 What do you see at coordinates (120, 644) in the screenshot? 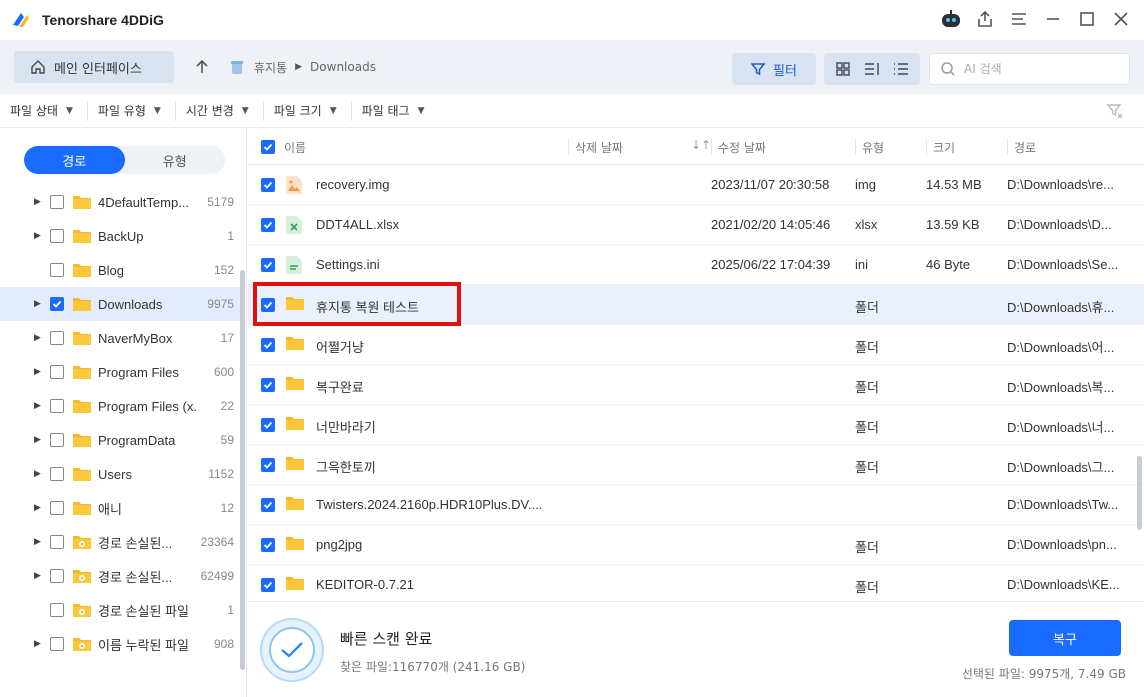
I see `sidebar-item: ▶ 이름 누락된 파일 908` at bounding box center [120, 644].